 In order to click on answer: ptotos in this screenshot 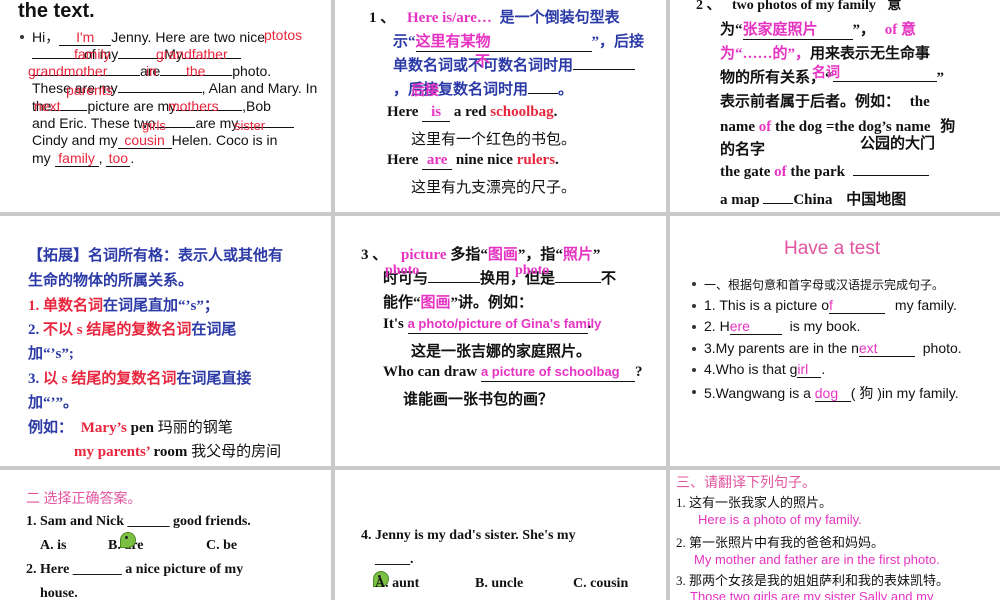, I will do `click(283, 35)`.